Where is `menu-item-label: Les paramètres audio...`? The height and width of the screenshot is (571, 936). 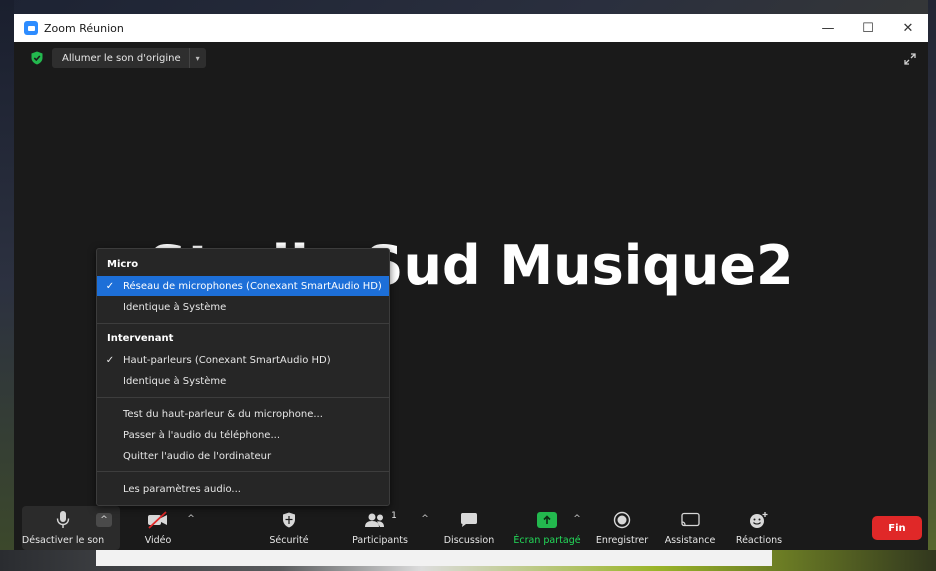 menu-item-label: Les paramètres audio... is located at coordinates (182, 489).